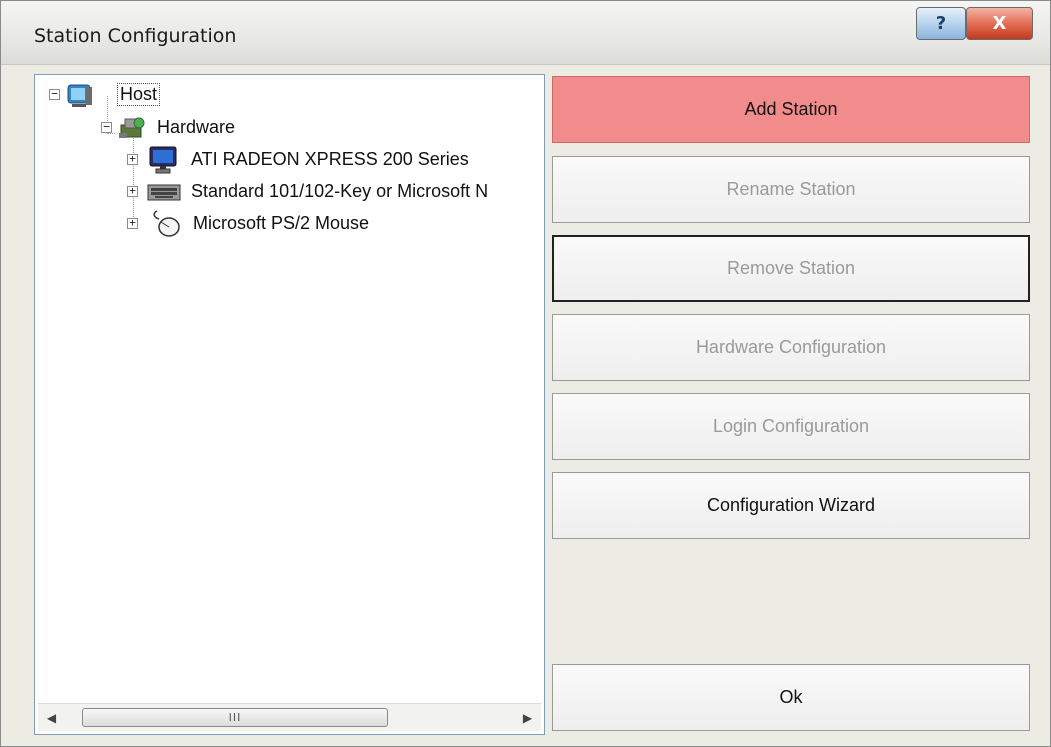 Image resolution: width=1051 pixels, height=747 pixels. What do you see at coordinates (791, 268) in the screenshot?
I see `remove-station-button: Remove Station` at bounding box center [791, 268].